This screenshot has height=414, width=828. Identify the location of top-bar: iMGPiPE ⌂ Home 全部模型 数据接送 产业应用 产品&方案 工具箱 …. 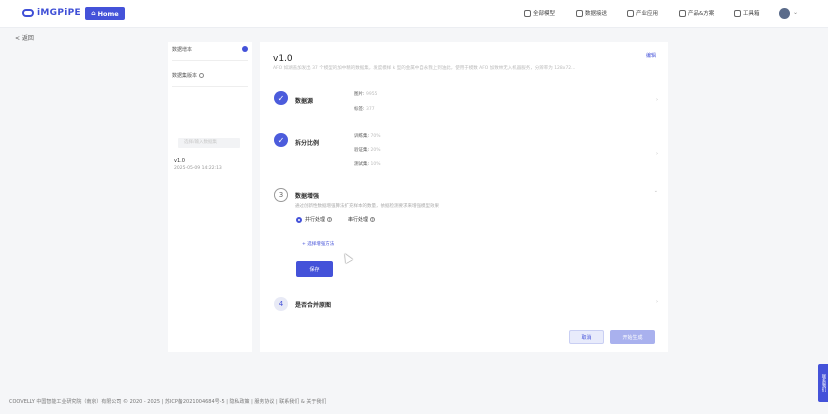
(414, 14).